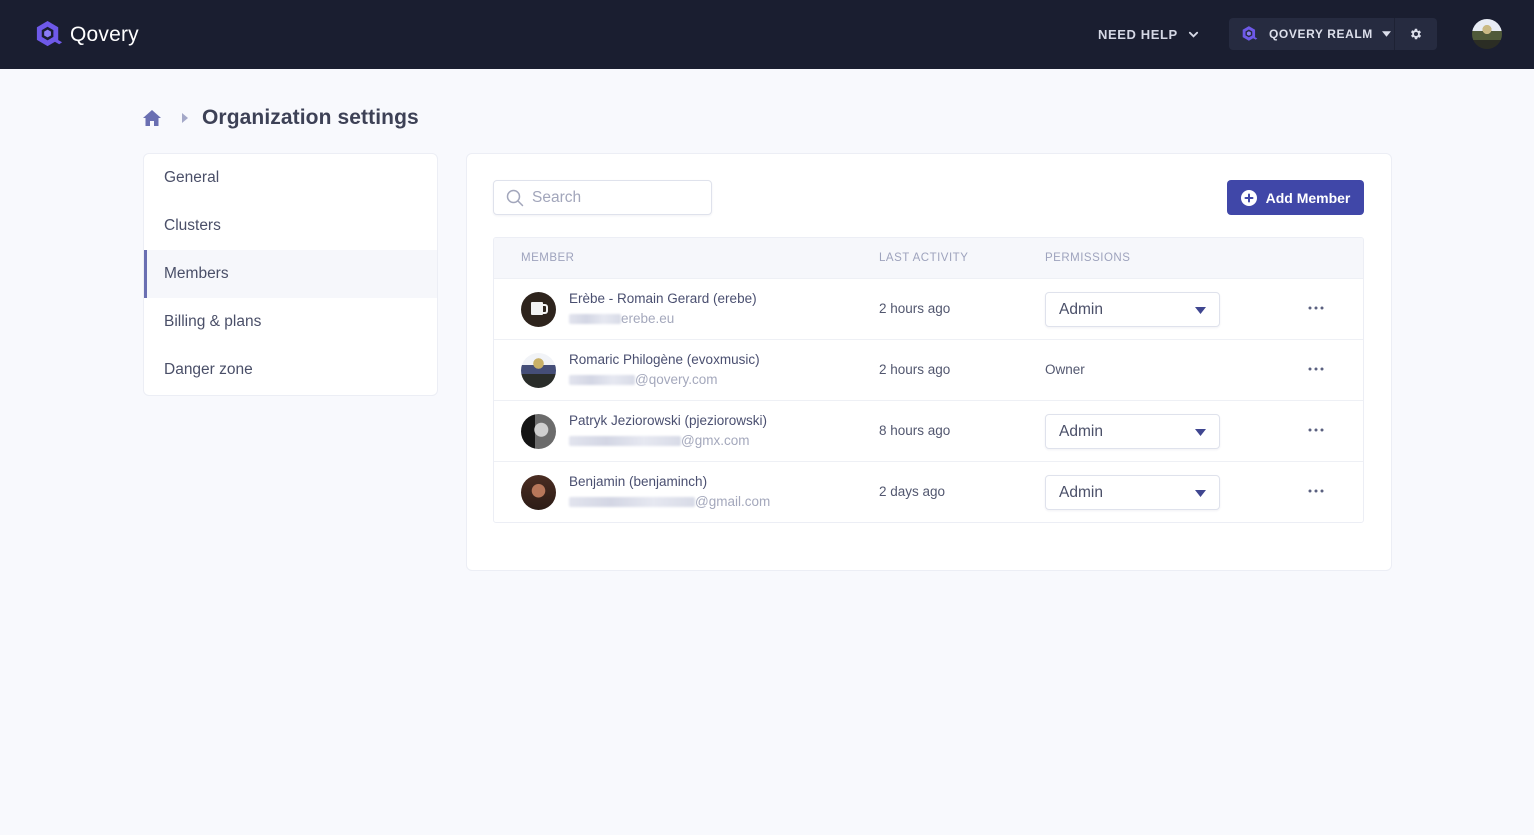 This screenshot has height=835, width=1534. What do you see at coordinates (1088, 258) in the screenshot?
I see `column-header-permissions: PERMISSIONS` at bounding box center [1088, 258].